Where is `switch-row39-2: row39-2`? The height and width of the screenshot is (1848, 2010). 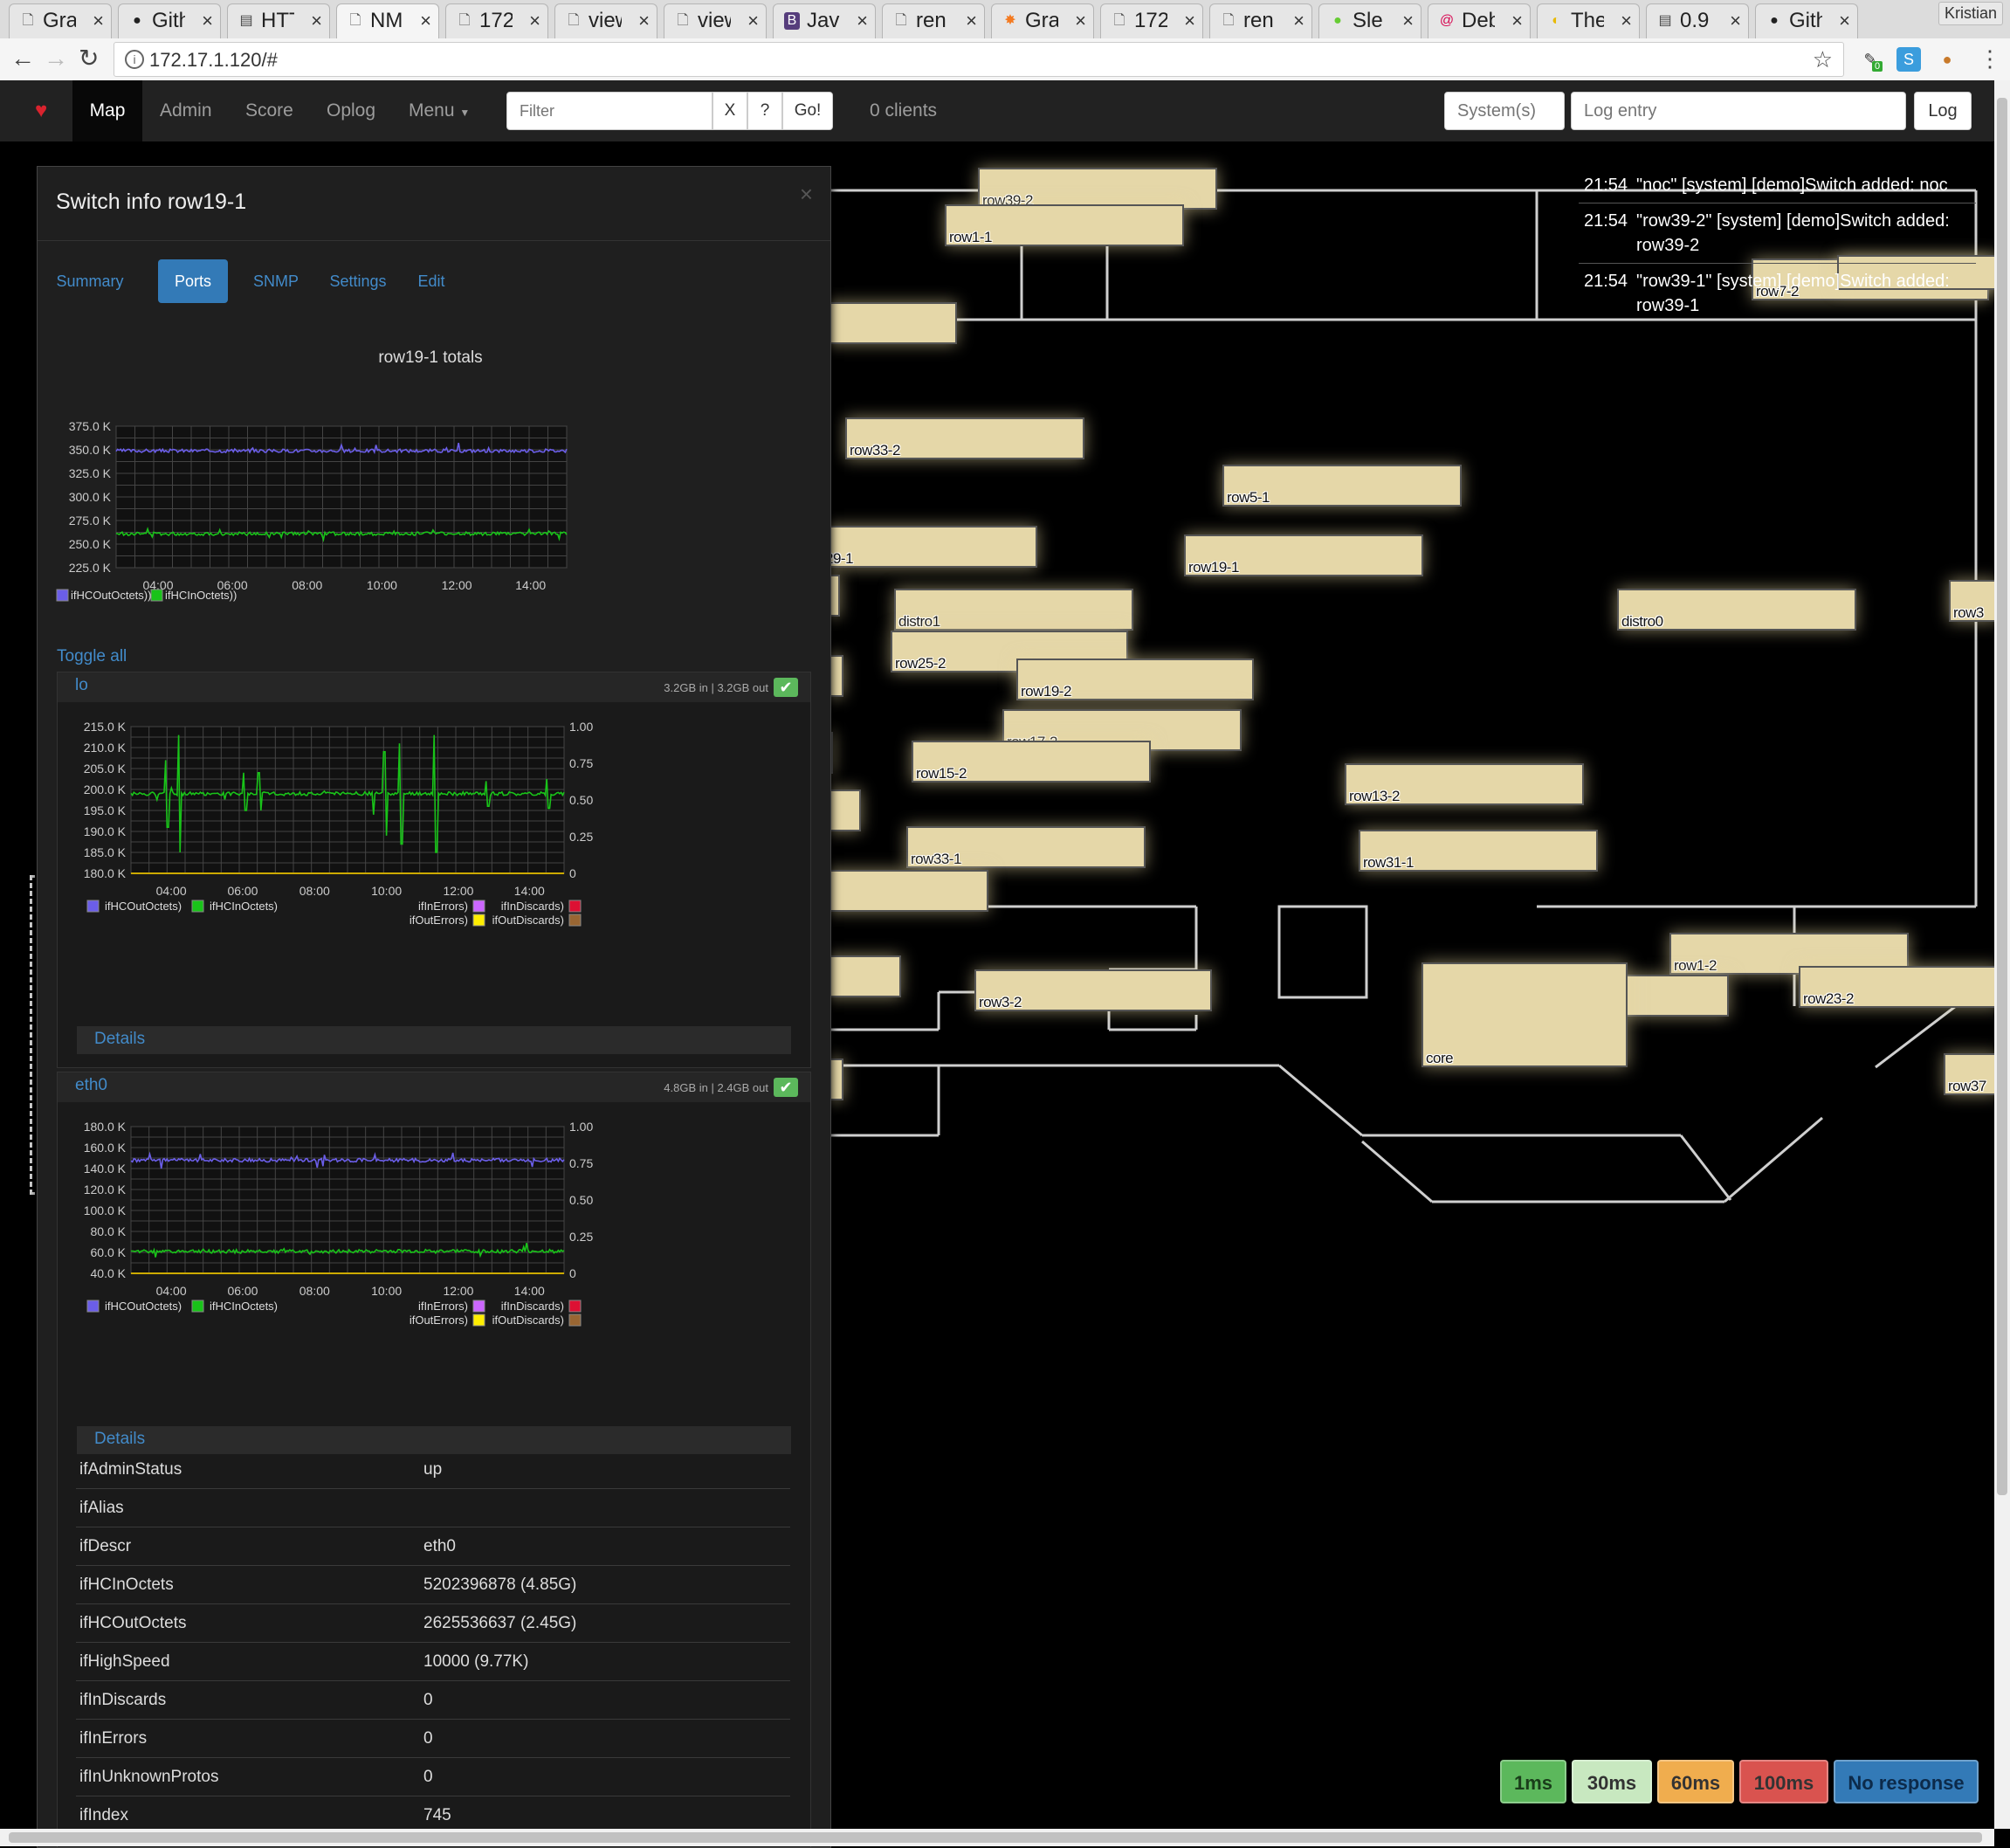 switch-row39-2: row39-2 is located at coordinates (1097, 189).